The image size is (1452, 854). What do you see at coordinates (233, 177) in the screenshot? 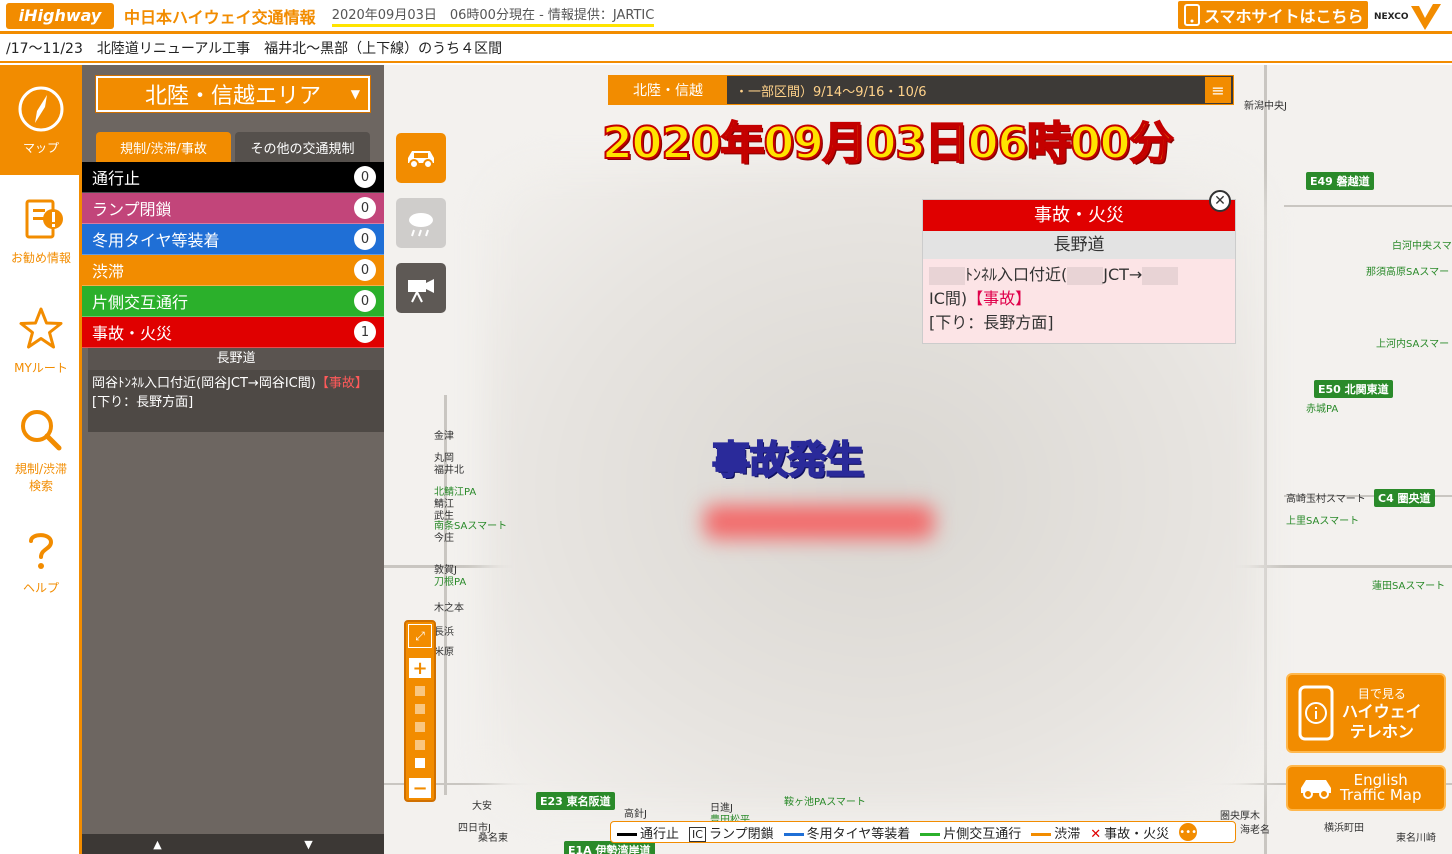
I see `category-closure: 通行止 0` at bounding box center [233, 177].